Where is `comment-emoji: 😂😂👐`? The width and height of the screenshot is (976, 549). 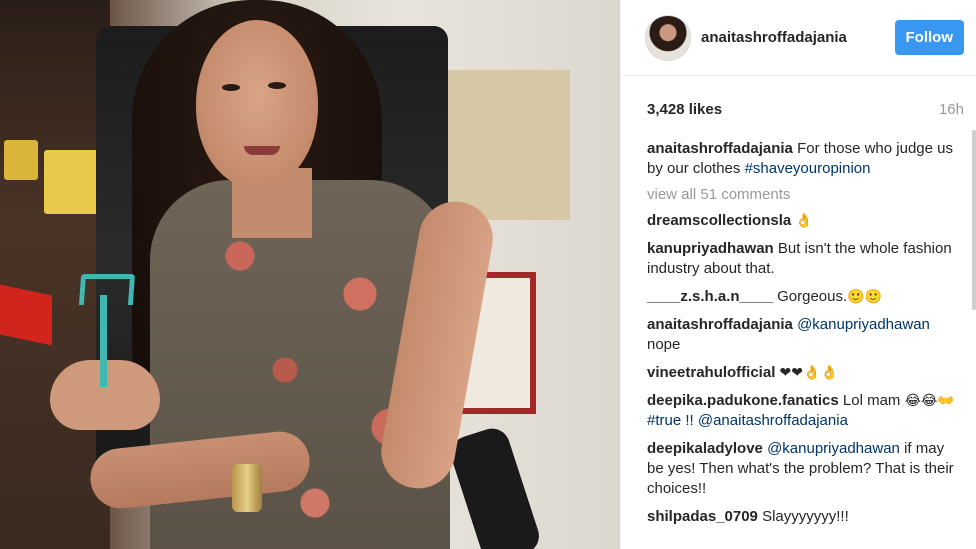 comment-emoji: 😂😂👐 is located at coordinates (929, 401).